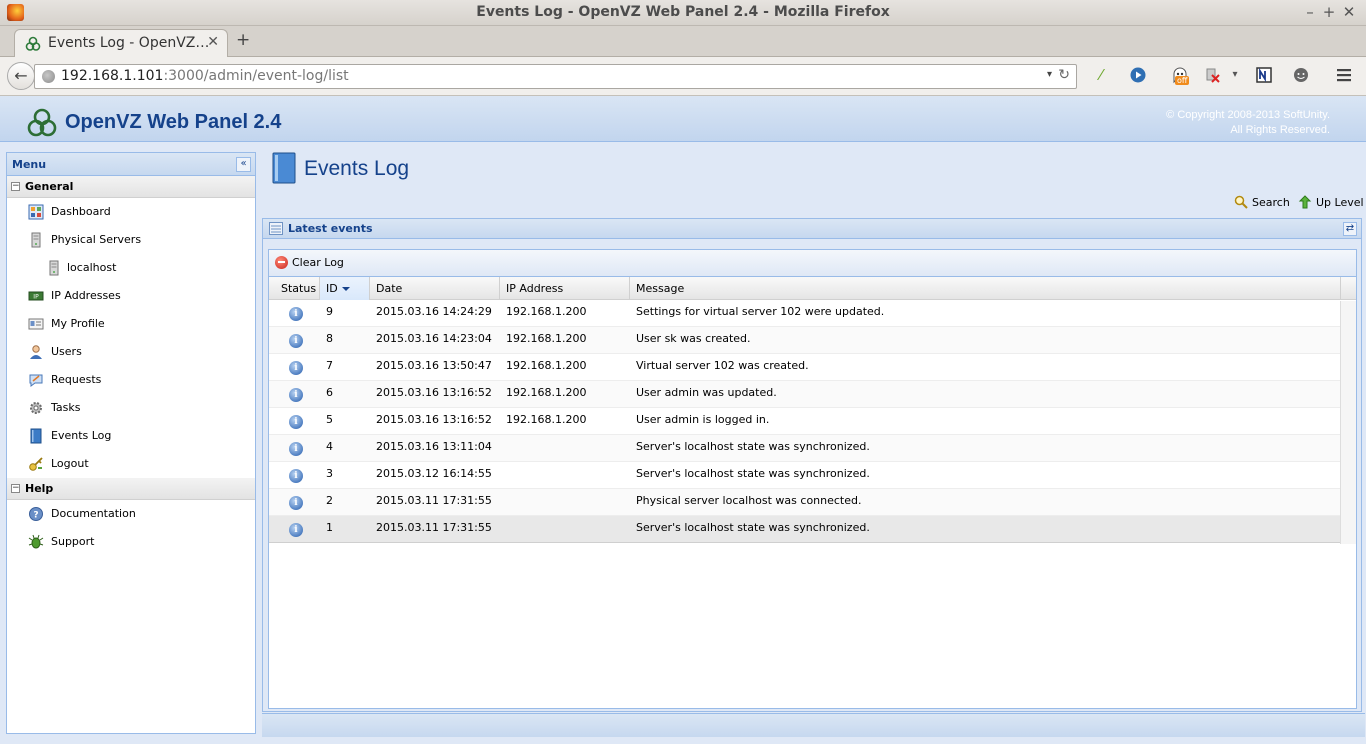 This screenshot has width=1366, height=744. I want to click on close-window-button: ✕, so click(1349, 12).